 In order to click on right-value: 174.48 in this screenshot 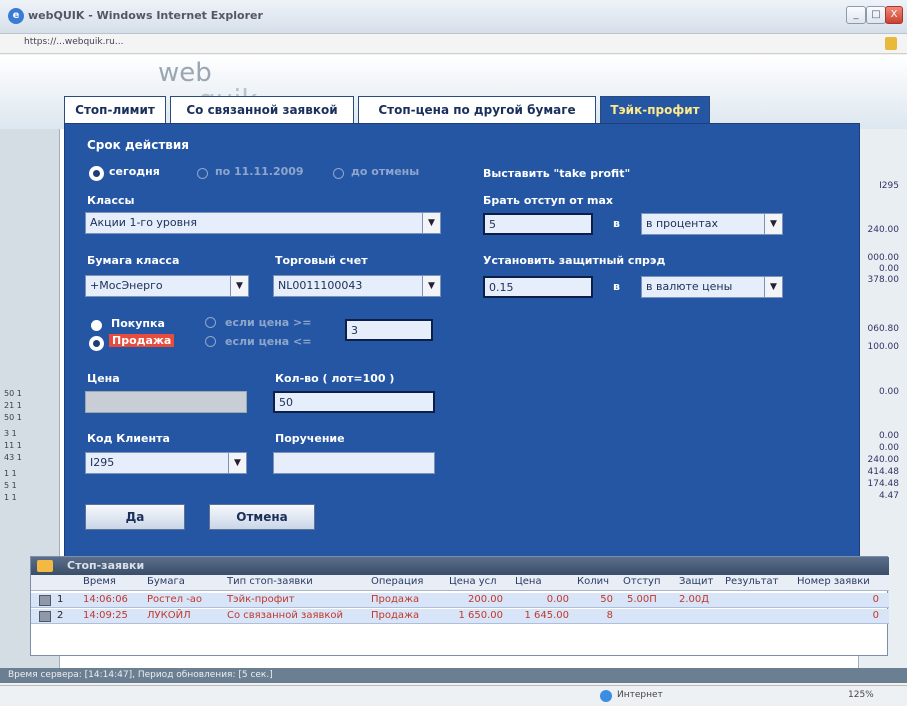, I will do `click(883, 484)`.